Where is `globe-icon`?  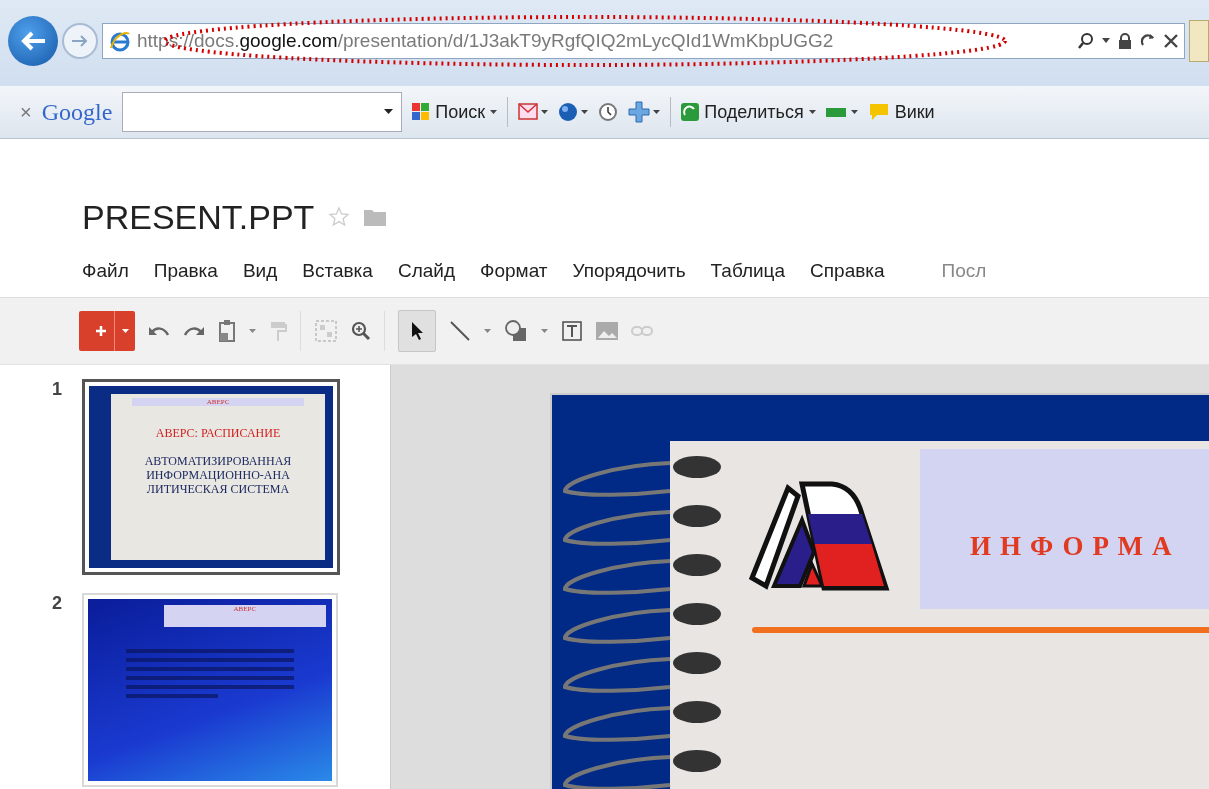 globe-icon is located at coordinates (573, 112).